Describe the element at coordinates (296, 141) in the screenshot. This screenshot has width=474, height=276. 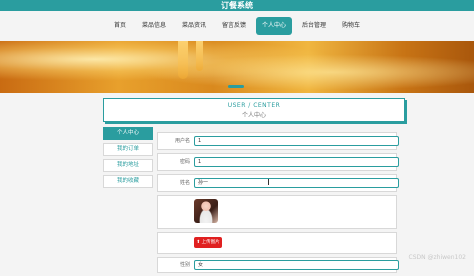
I see `username-input: 1` at that location.